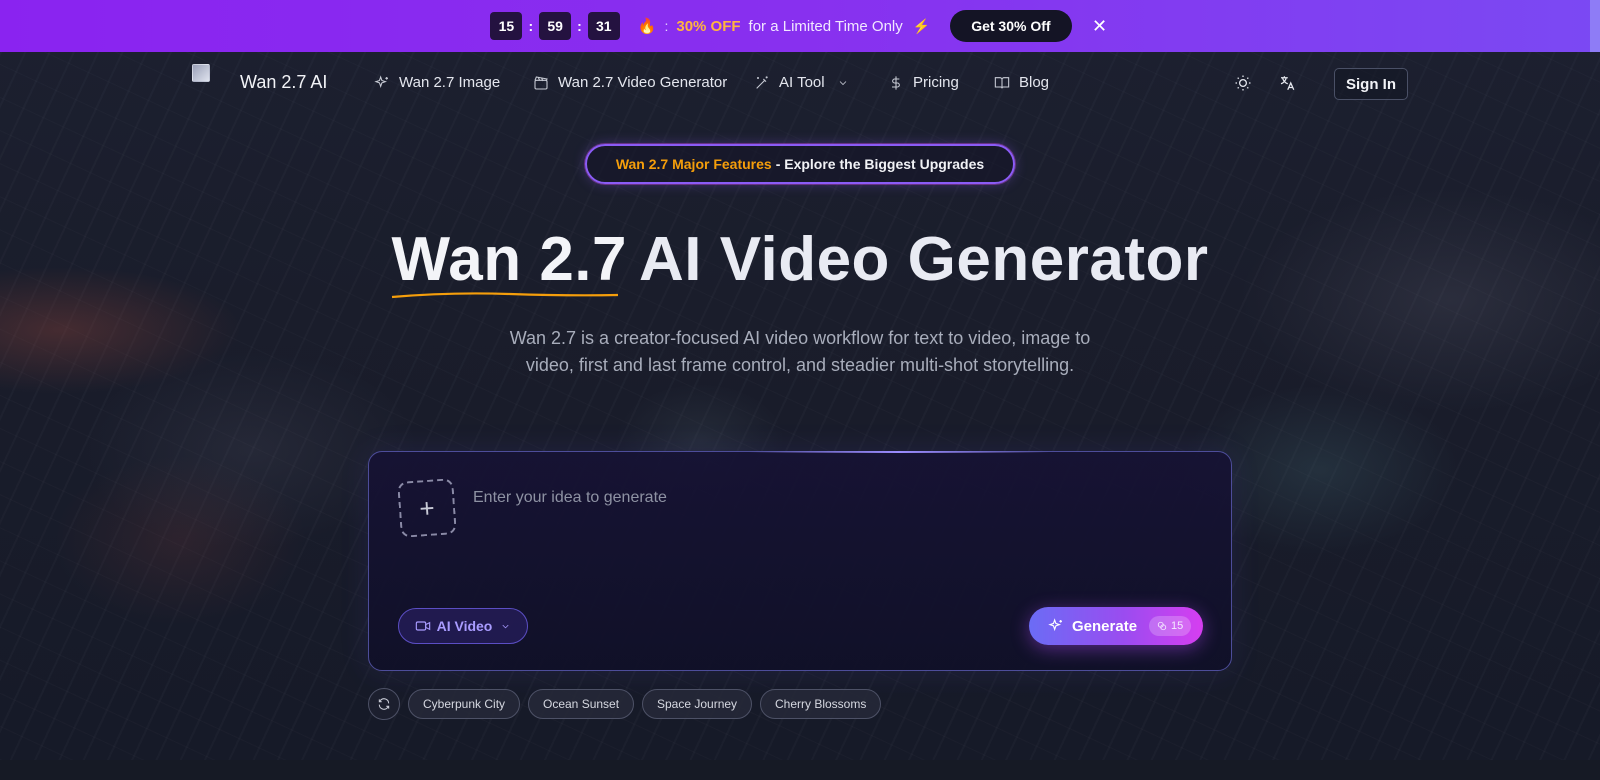 This screenshot has width=1600, height=780. I want to click on page-title: Wan 2.7 AI Video Generator, so click(800, 261).